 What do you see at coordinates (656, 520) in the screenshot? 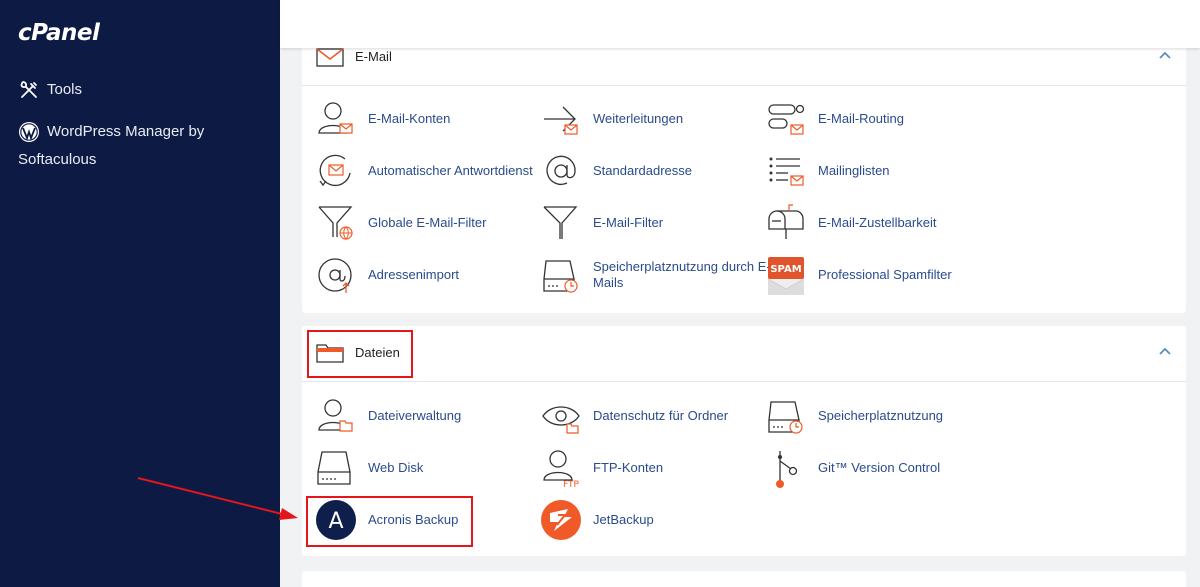
I see `jetbackup-link: JetBackup` at bounding box center [656, 520].